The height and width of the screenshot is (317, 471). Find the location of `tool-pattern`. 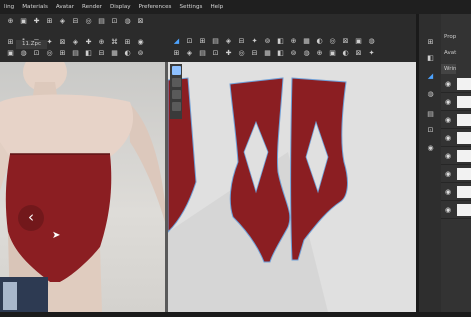

tool-pattern is located at coordinates (176, 106).